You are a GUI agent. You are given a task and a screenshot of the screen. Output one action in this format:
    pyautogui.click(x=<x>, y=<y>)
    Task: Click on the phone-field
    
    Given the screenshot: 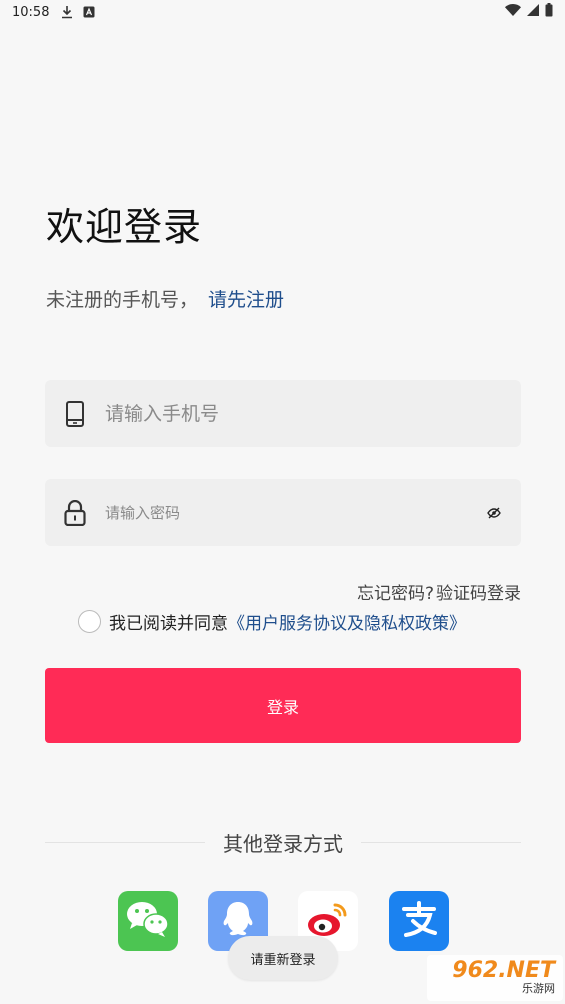 What is the action you would take?
    pyautogui.click(x=283, y=413)
    